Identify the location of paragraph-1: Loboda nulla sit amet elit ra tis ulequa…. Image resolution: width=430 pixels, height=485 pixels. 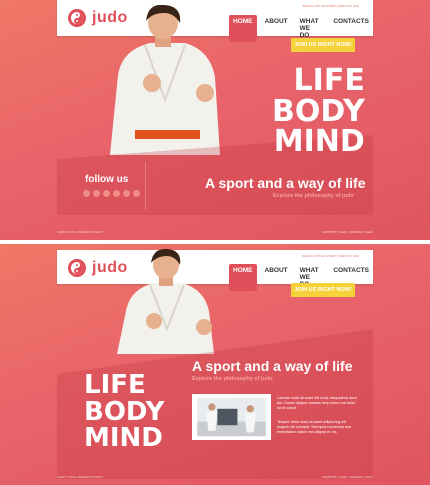
(317, 403).